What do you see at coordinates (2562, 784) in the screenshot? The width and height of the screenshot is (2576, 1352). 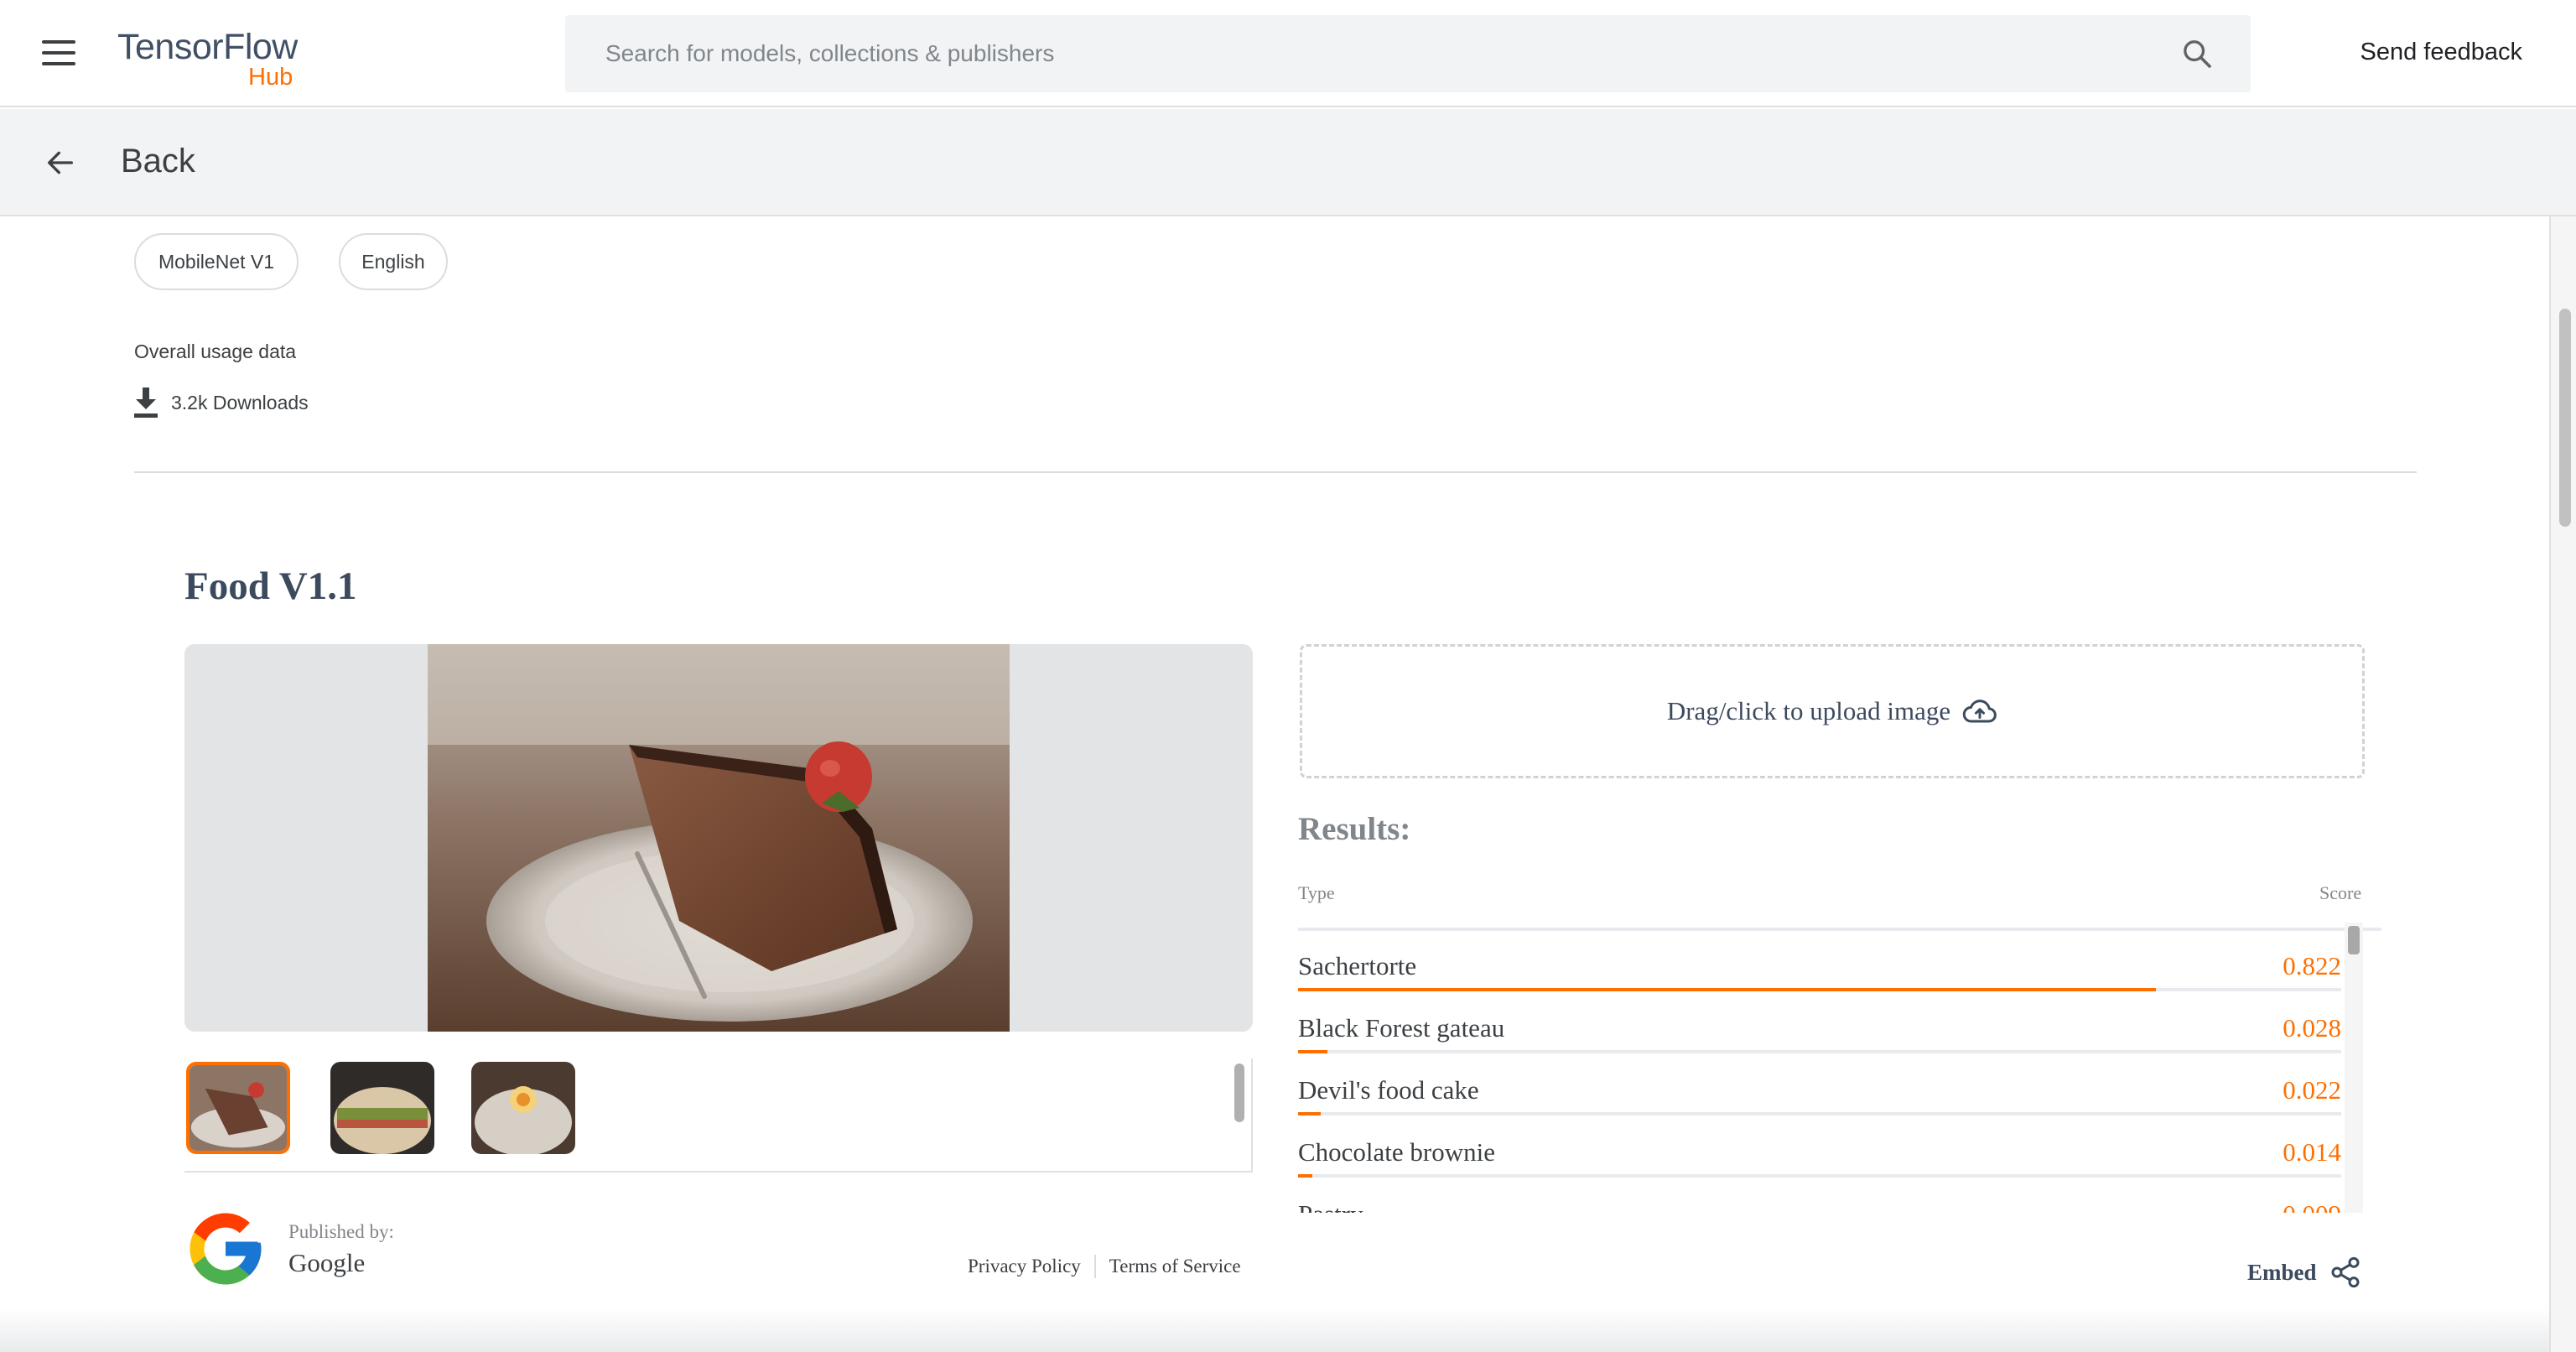 I see `page-scrollbar` at bounding box center [2562, 784].